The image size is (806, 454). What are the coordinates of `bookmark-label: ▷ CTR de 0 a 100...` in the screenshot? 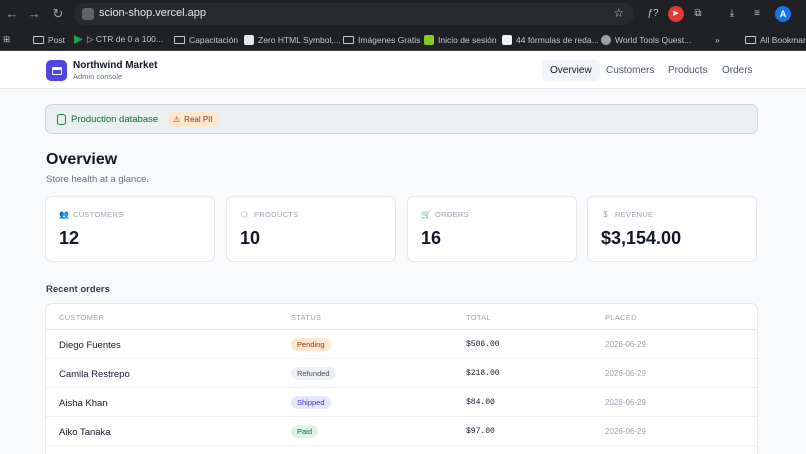 It's located at (125, 39).